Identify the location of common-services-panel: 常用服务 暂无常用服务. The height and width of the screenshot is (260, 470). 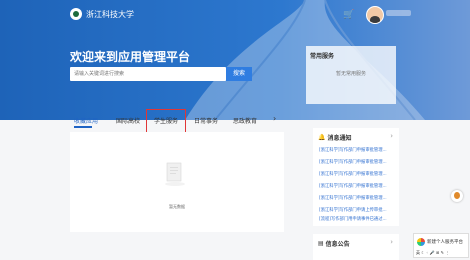
(351, 75).